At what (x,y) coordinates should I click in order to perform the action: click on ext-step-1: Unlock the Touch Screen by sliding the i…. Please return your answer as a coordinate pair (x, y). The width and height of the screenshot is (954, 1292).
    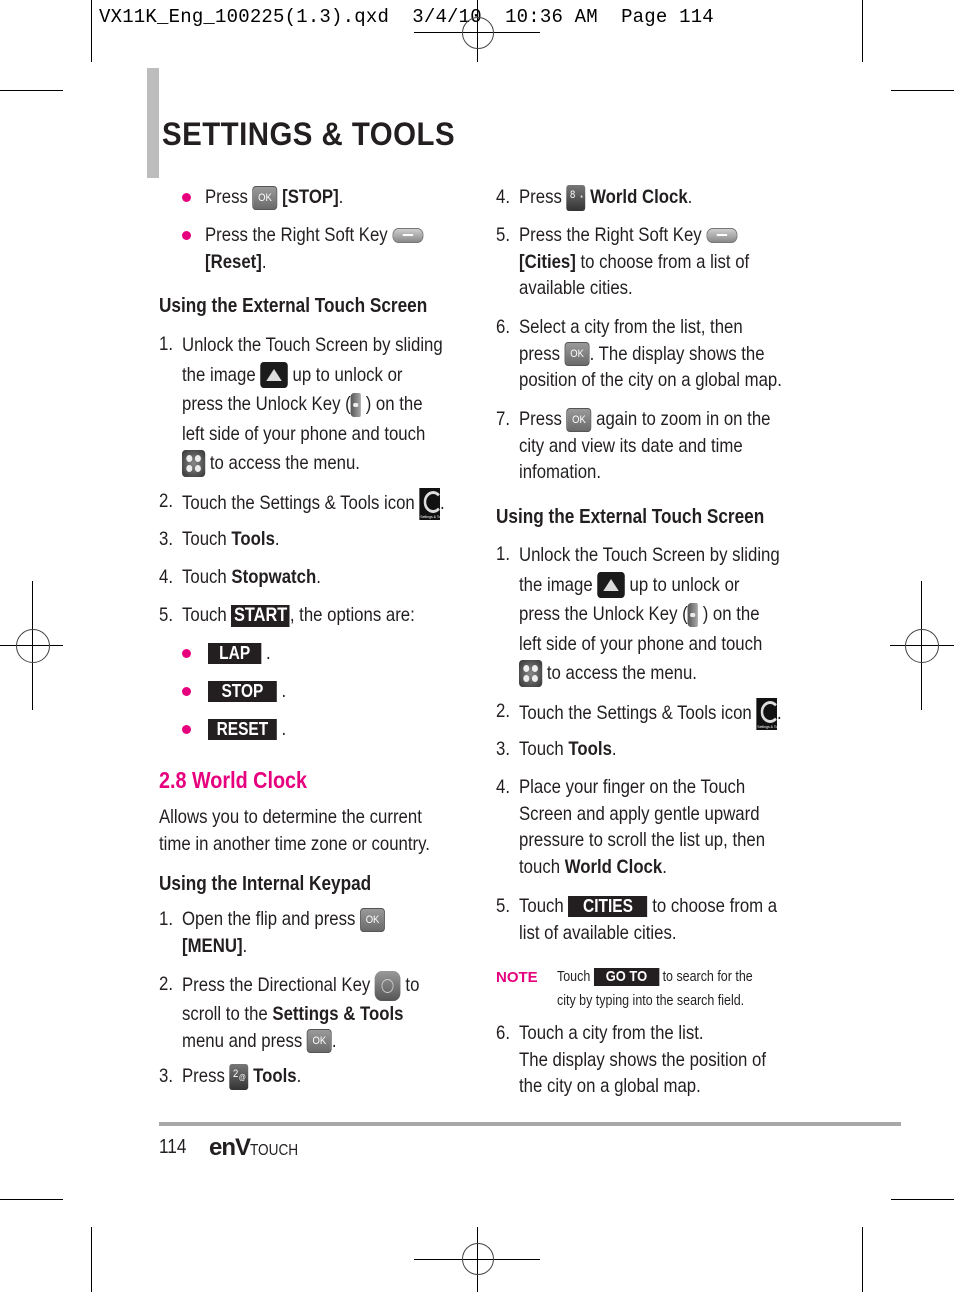
    Looking at the image, I should click on (312, 405).